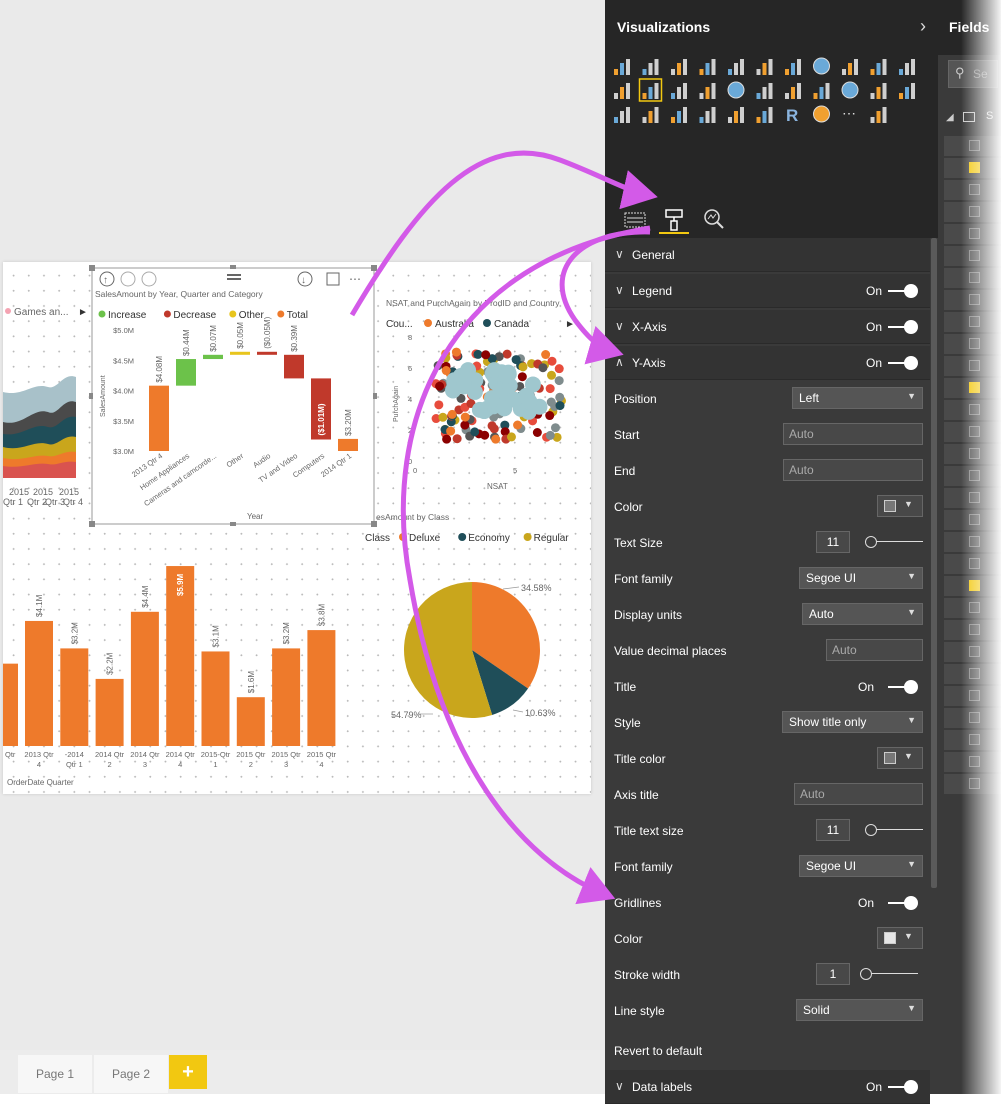  Describe the element at coordinates (833, 542) in the screenshot. I see `text-size-input: 11` at that location.